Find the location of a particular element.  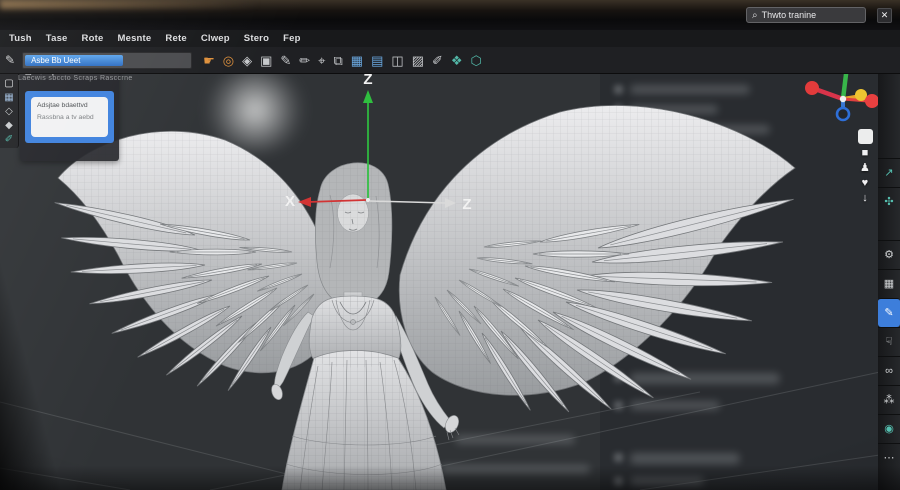

pen-tool-icon: ✎ is located at coordinates (889, 312).